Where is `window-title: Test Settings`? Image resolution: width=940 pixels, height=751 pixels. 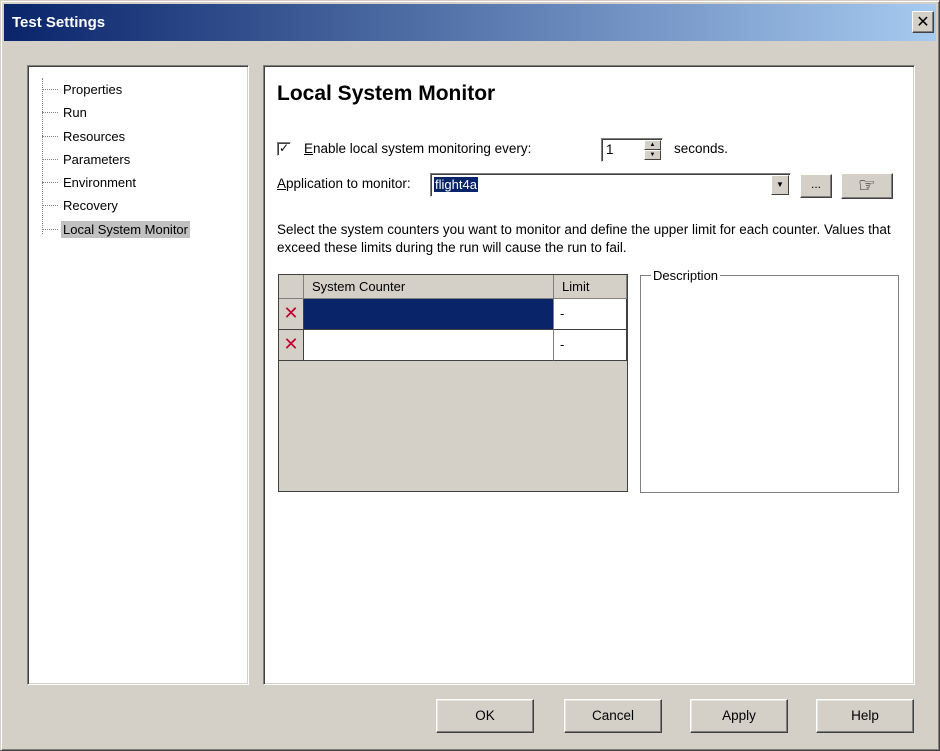 window-title: Test Settings is located at coordinates (59, 22).